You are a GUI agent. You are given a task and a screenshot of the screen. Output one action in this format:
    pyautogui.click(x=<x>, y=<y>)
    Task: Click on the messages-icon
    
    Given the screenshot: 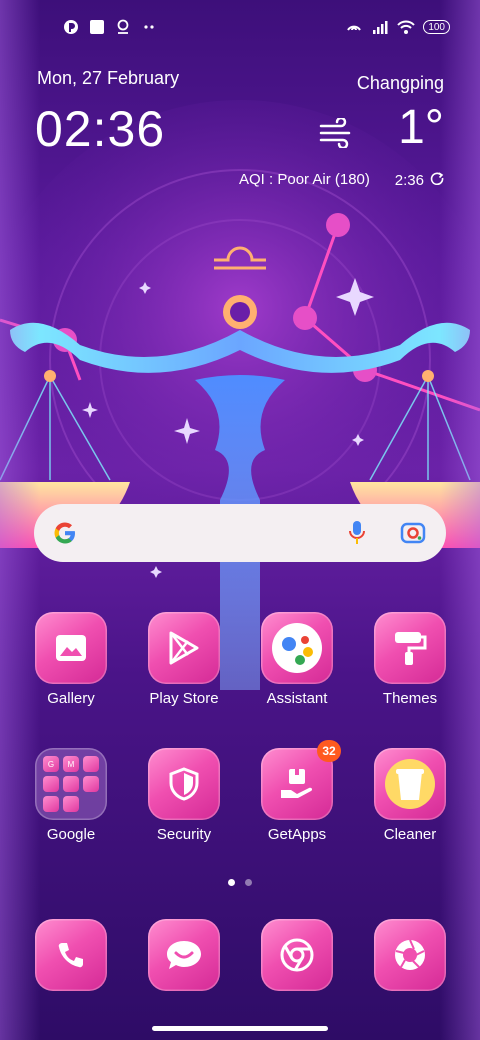 What is the action you would take?
    pyautogui.click(x=184, y=955)
    